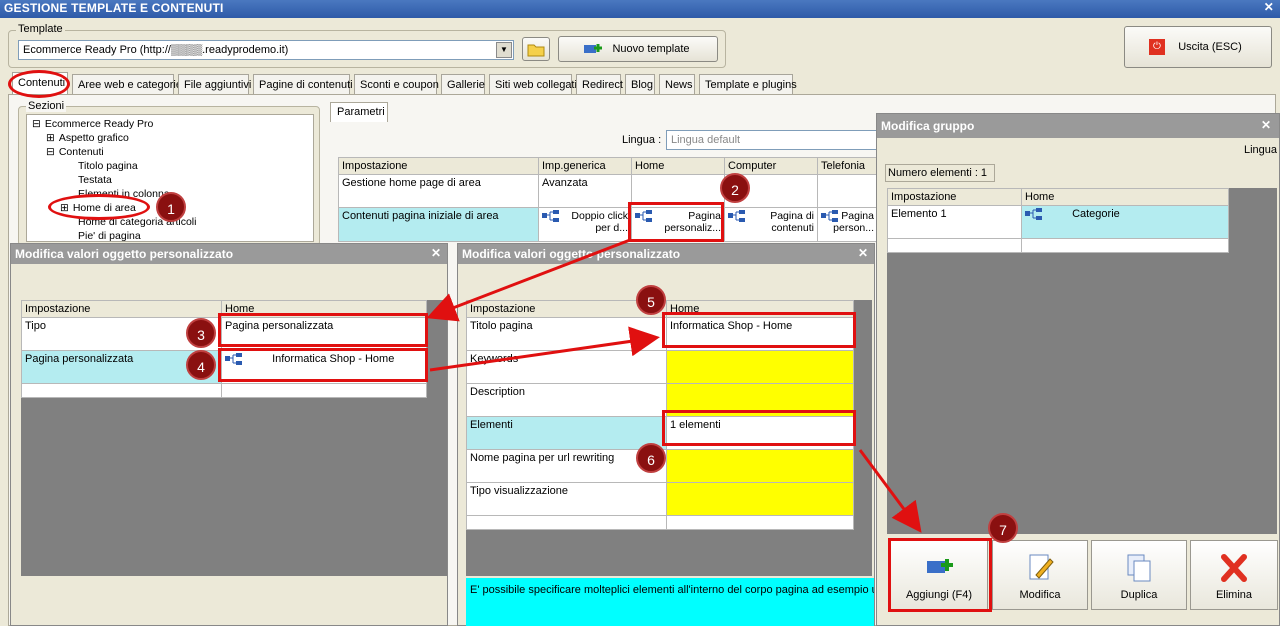 The image size is (1280, 626). What do you see at coordinates (201, 365) in the screenshot?
I see `step-badge-4: 4` at bounding box center [201, 365].